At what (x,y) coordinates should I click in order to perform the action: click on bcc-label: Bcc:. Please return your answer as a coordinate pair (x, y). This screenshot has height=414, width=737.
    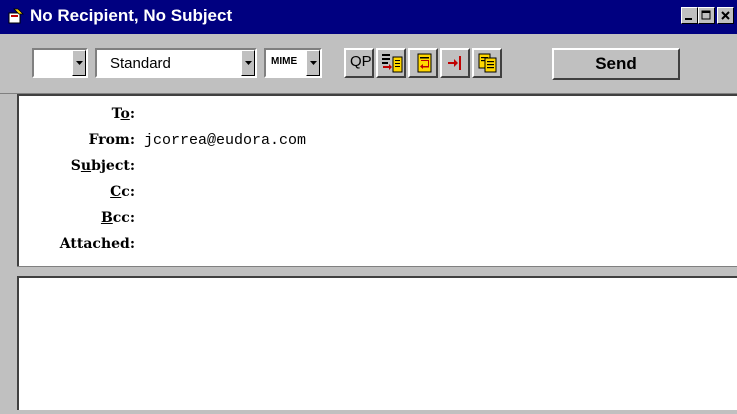
    Looking at the image, I should click on (117, 218).